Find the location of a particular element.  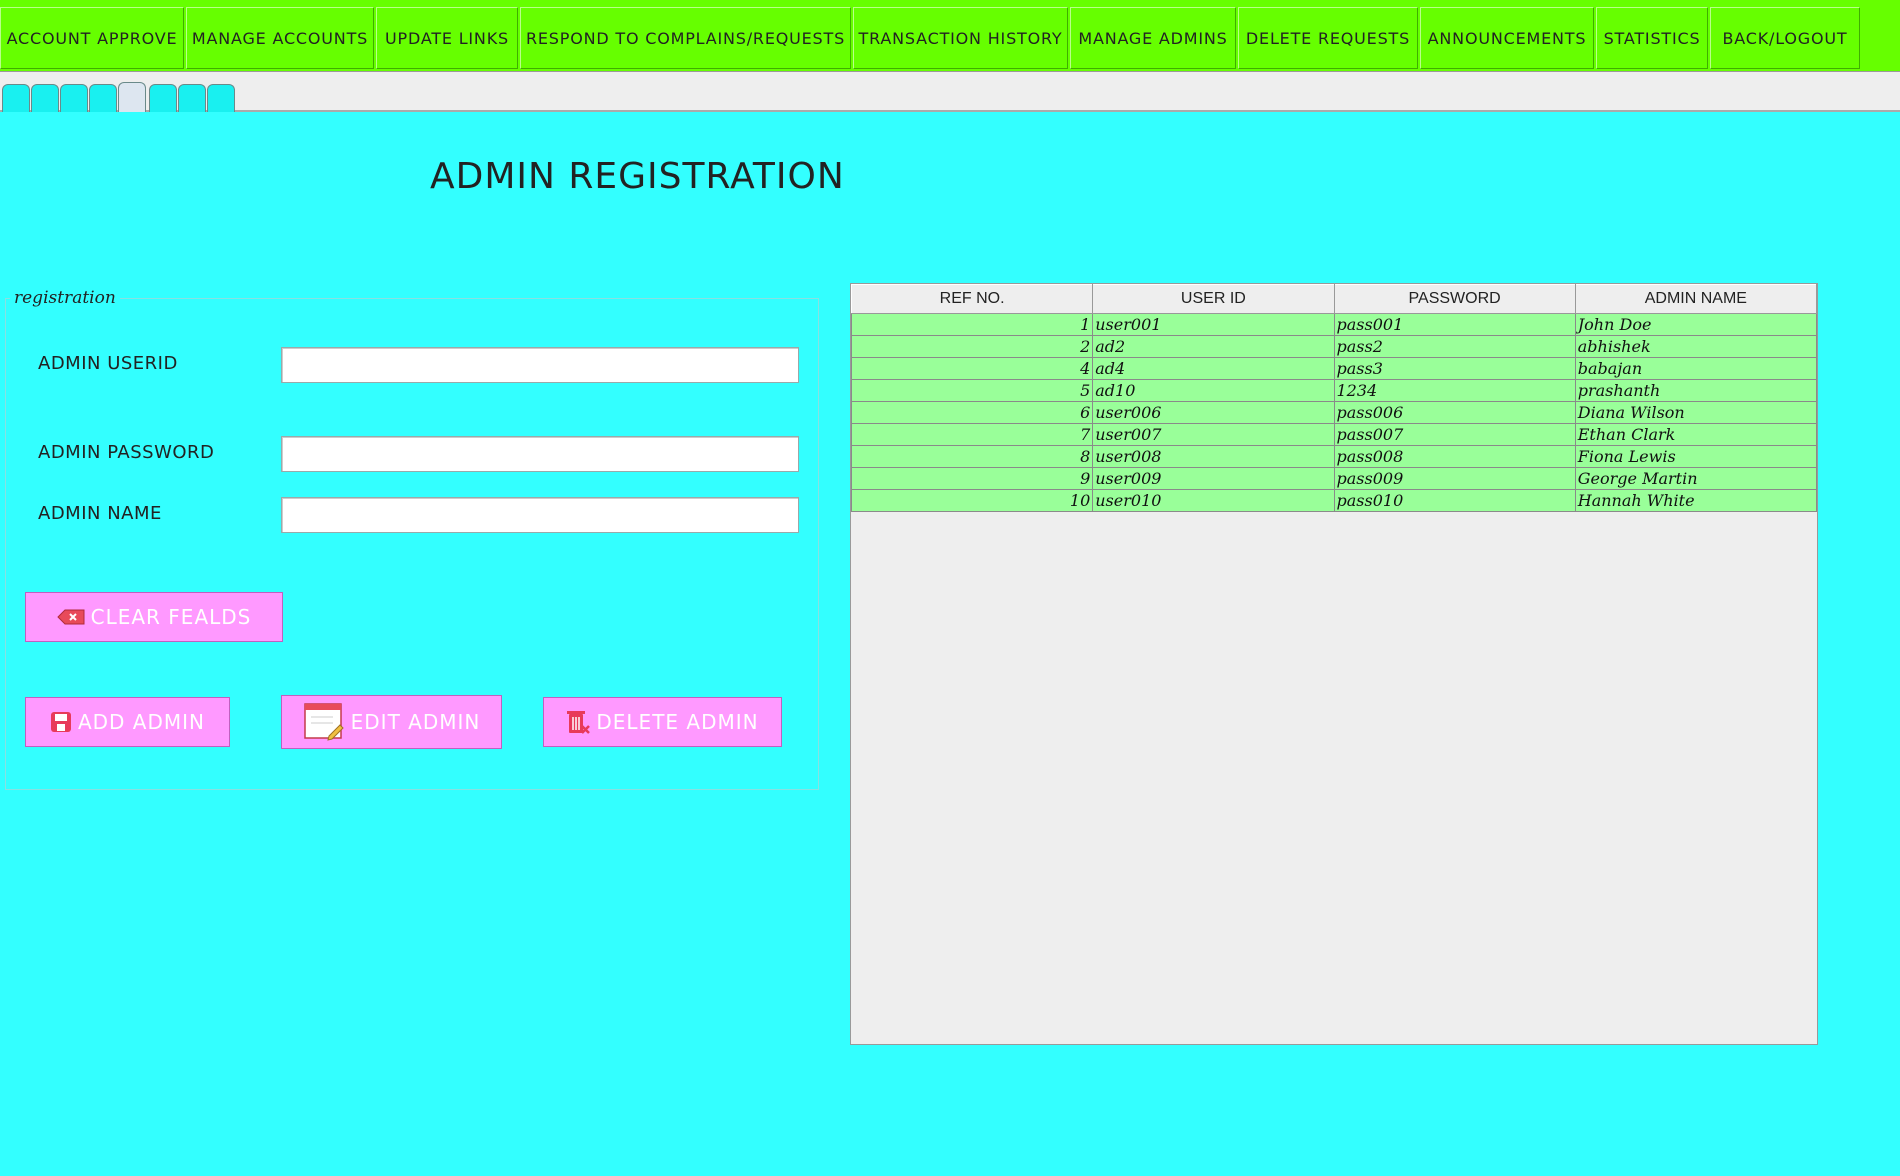

admin-name-input is located at coordinates (540, 515).